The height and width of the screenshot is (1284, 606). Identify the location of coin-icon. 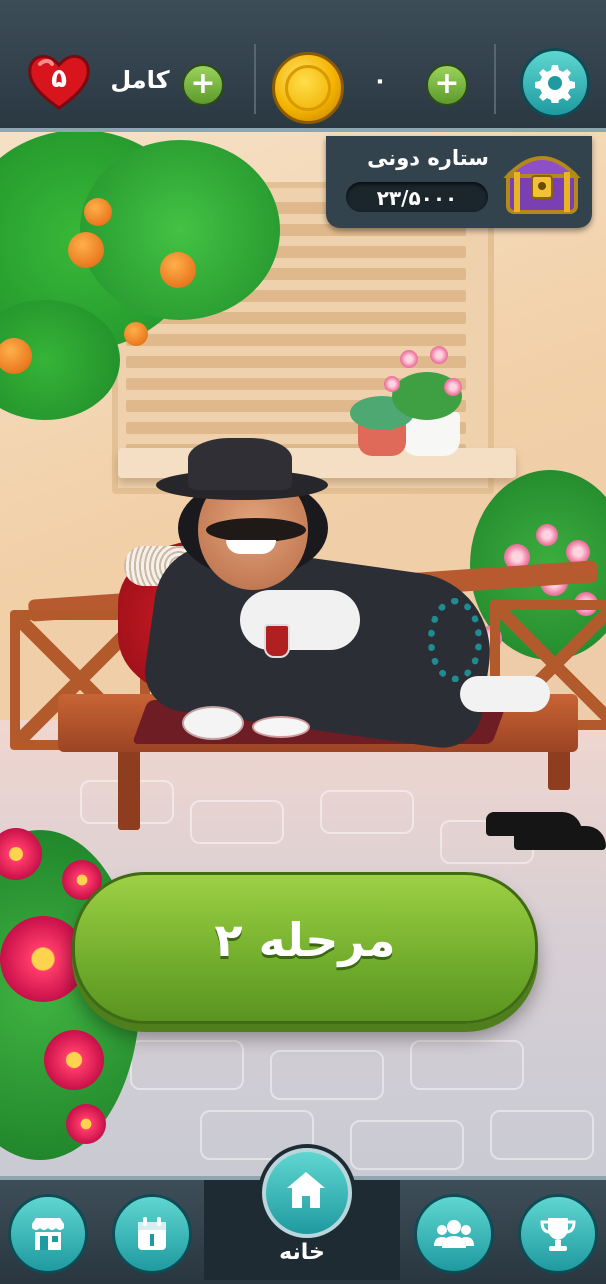
(308, 88).